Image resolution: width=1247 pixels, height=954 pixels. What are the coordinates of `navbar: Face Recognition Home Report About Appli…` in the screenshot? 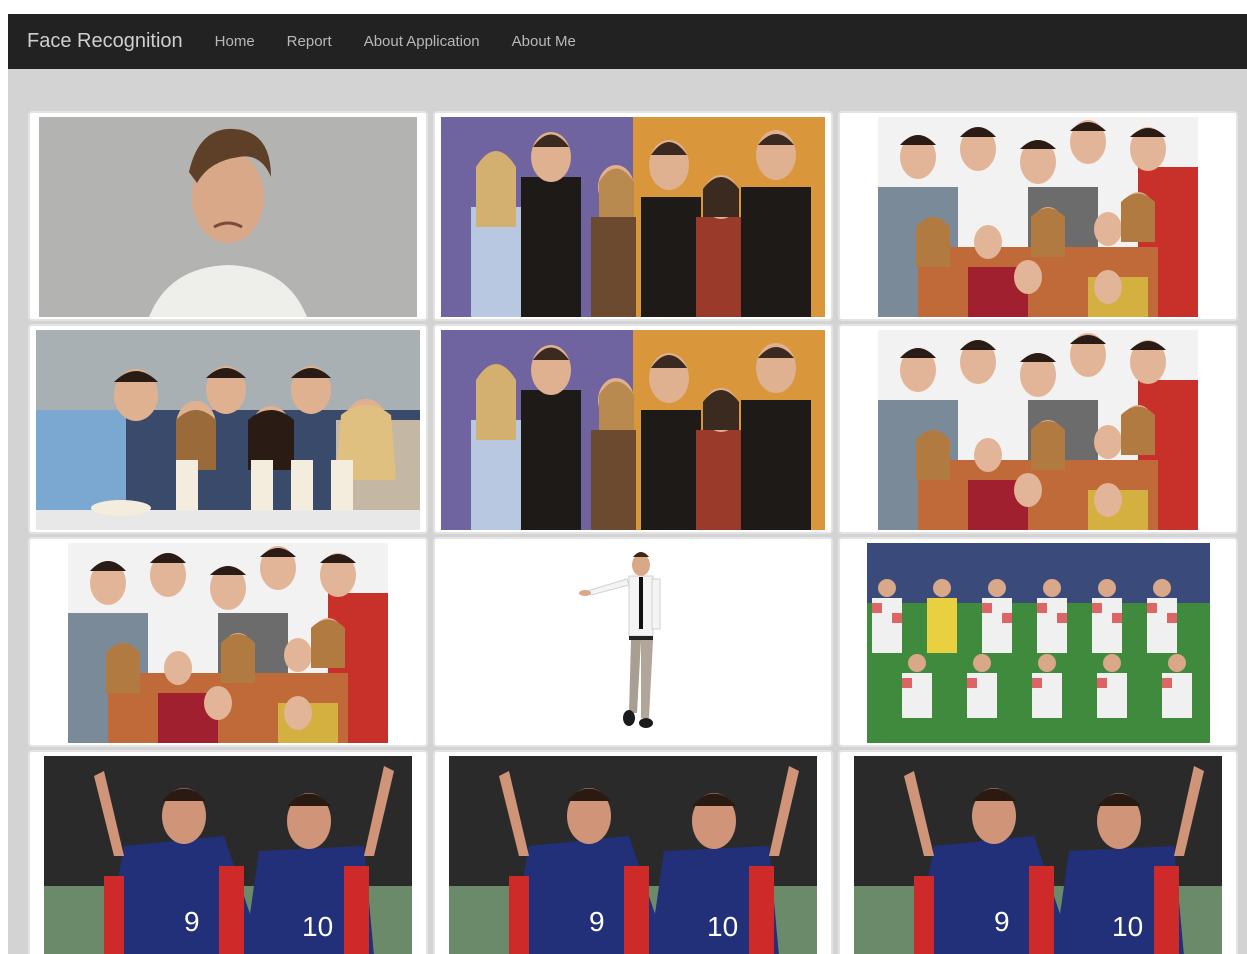 It's located at (627, 41).